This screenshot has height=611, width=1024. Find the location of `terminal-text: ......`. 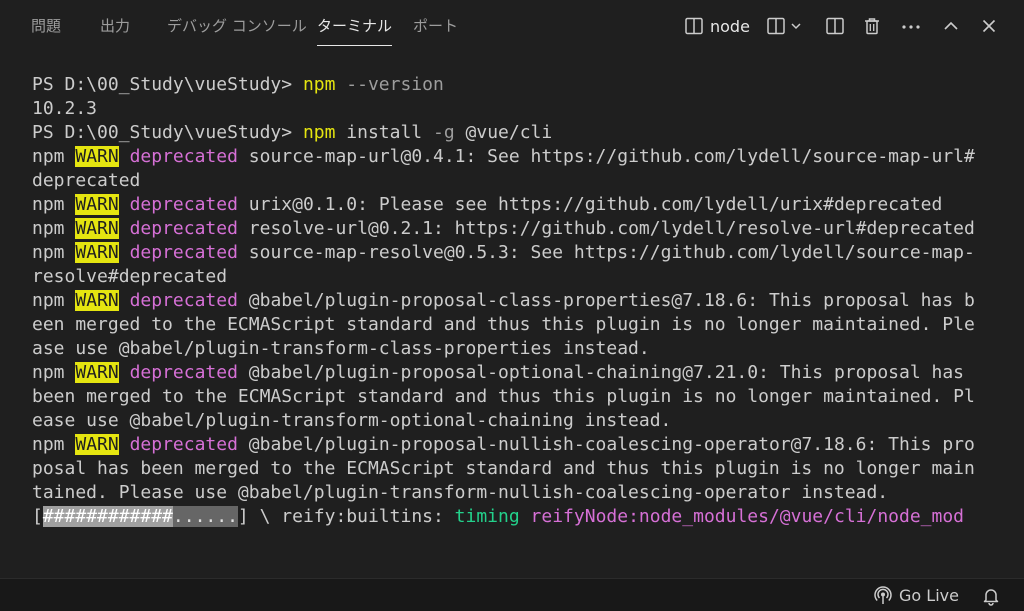

terminal-text: ...... is located at coordinates (205, 516).